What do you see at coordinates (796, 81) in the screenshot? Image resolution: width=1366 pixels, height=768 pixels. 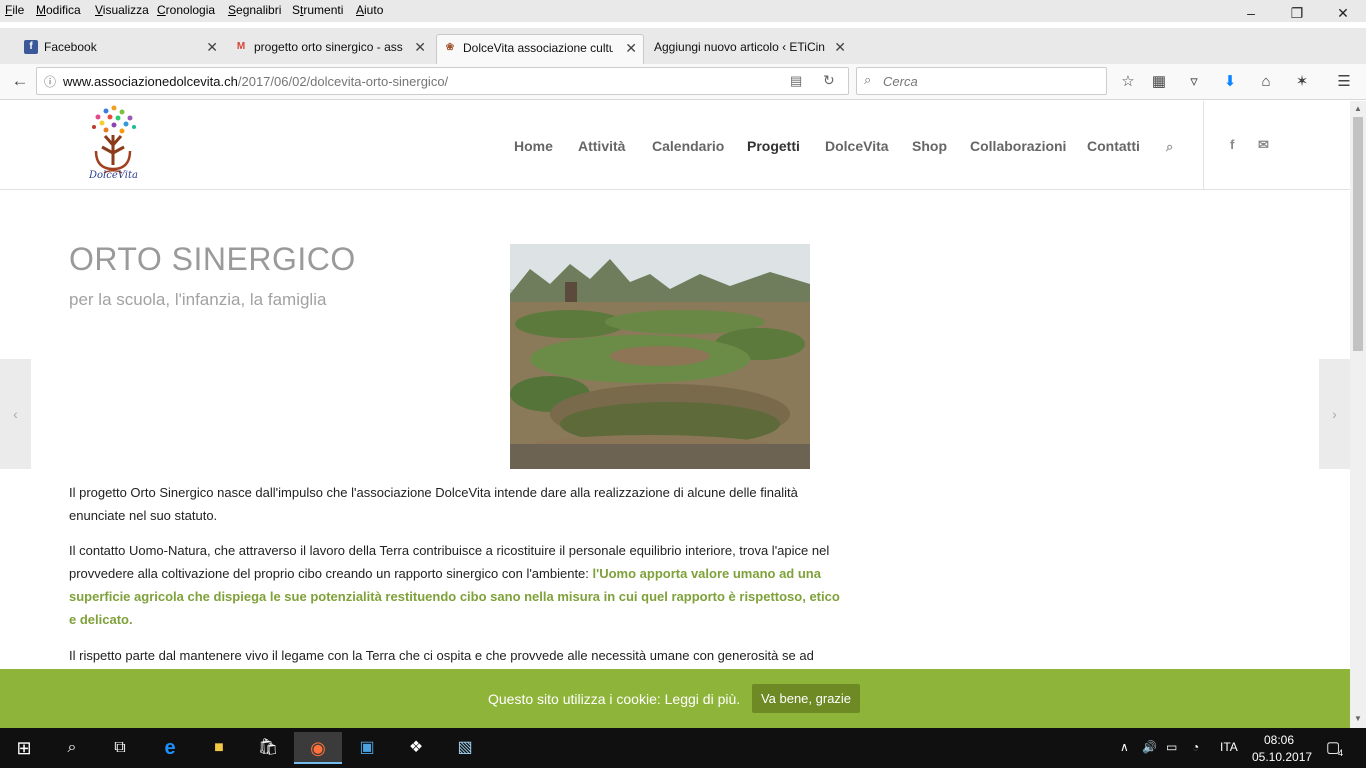 I see `reader-view-icon: ▤` at bounding box center [796, 81].